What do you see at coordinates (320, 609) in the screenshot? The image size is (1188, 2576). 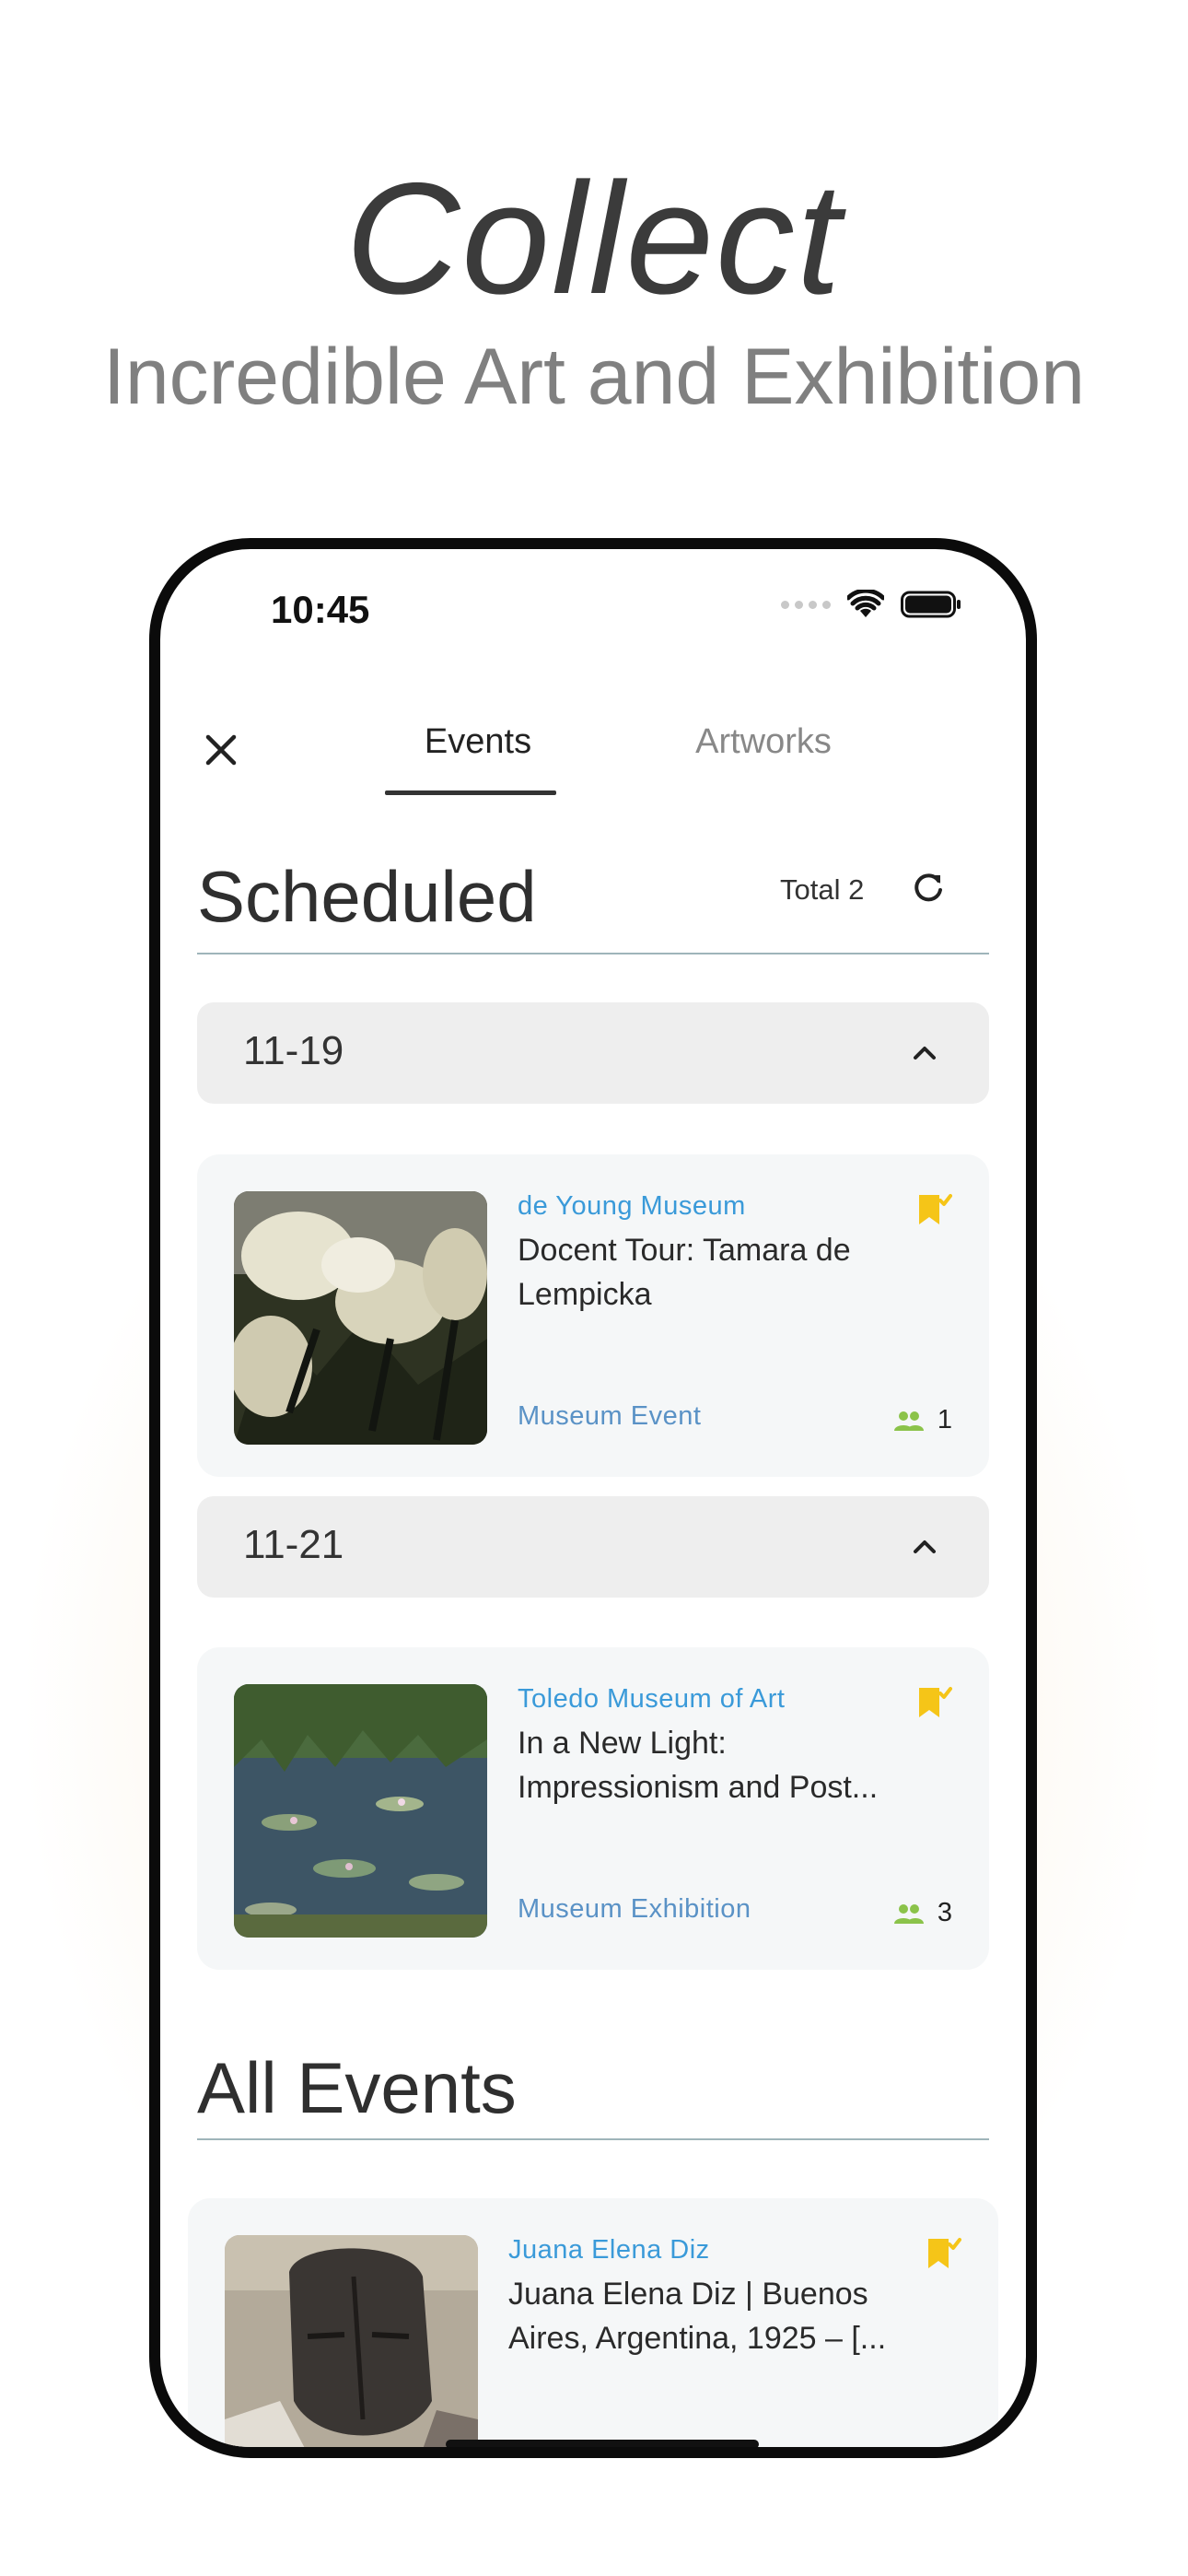 I see `status-time: 10:45` at bounding box center [320, 609].